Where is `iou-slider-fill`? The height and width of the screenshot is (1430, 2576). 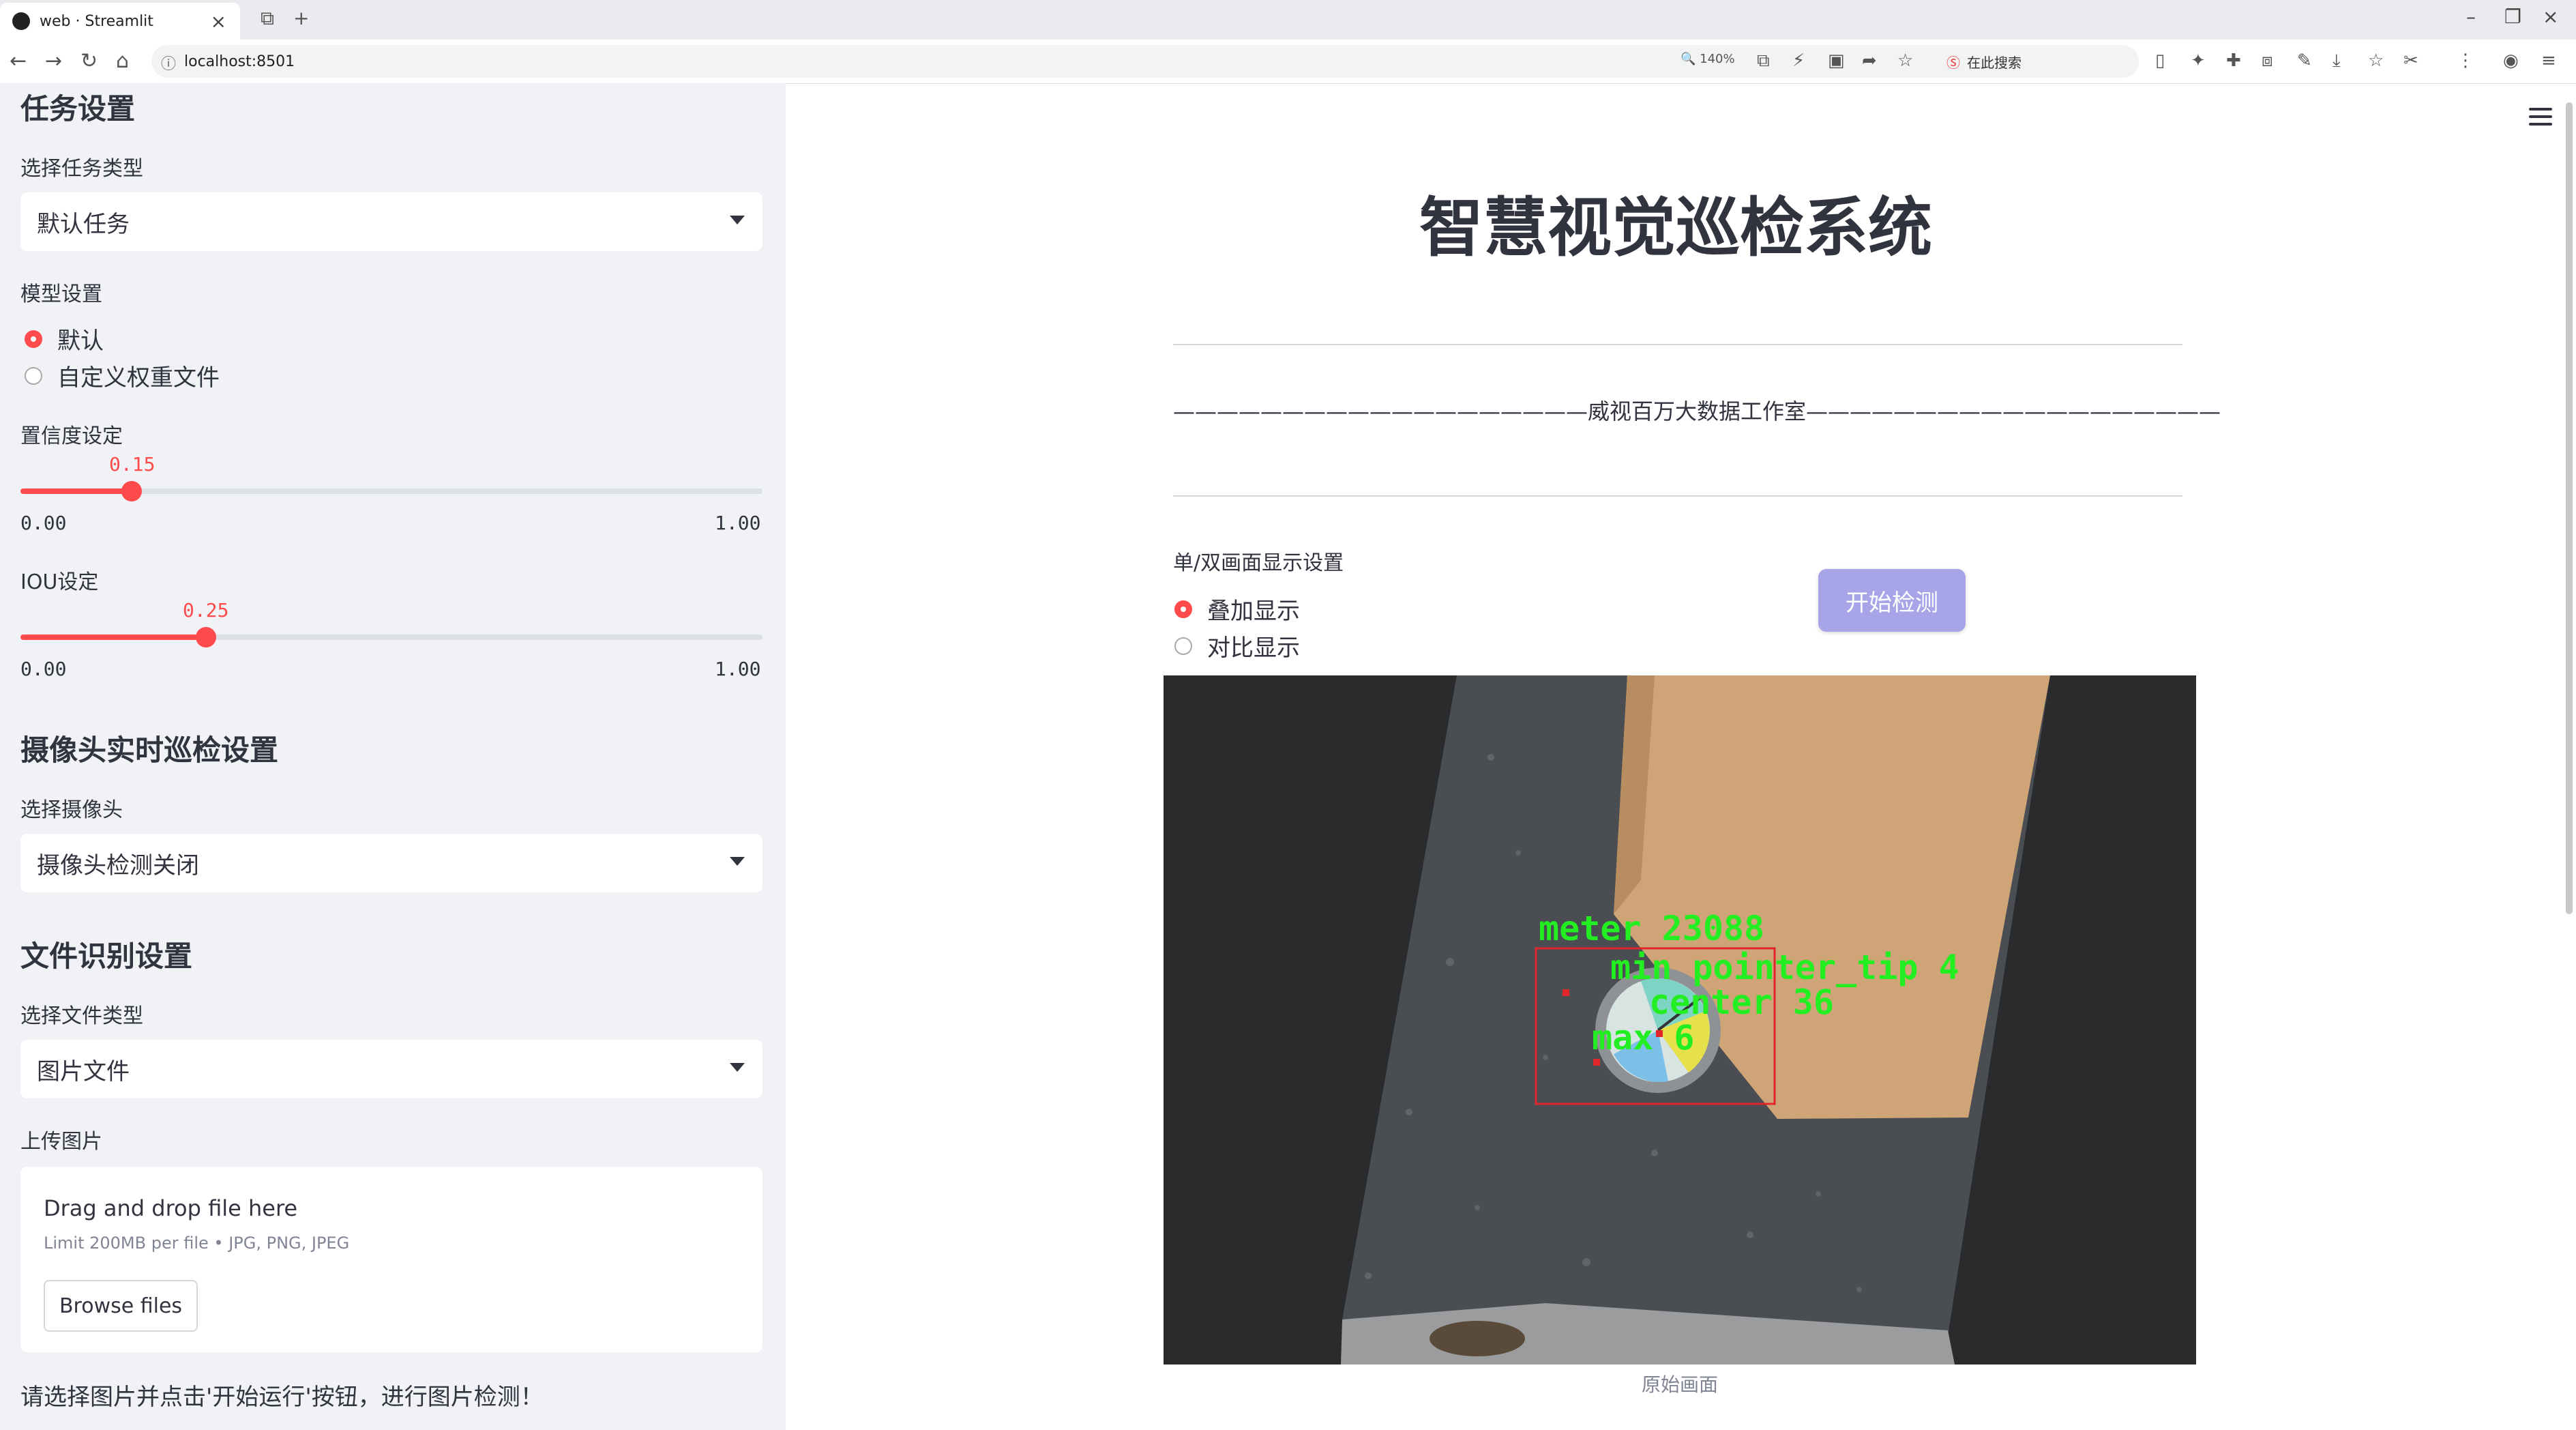 iou-slider-fill is located at coordinates (113, 637).